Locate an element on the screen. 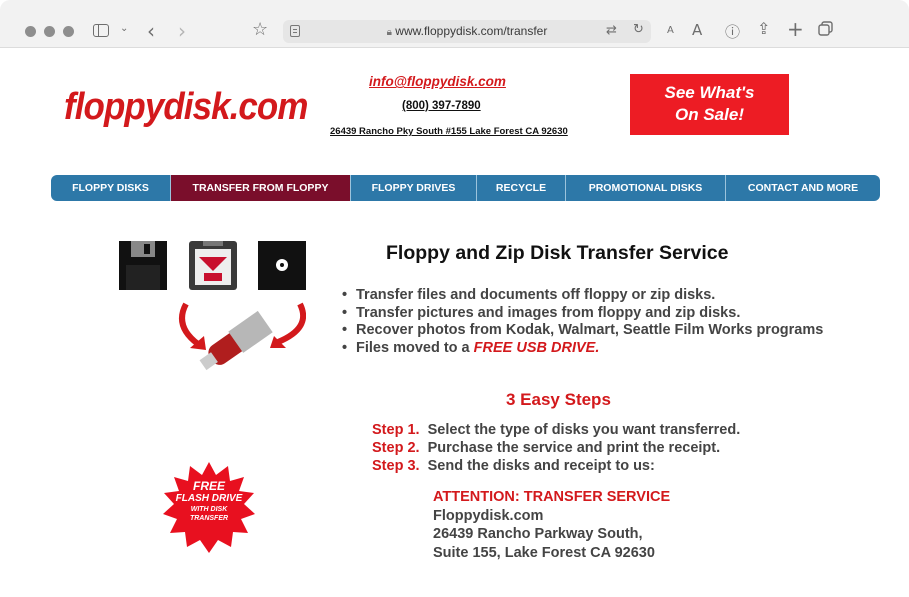 The height and width of the screenshot is (597, 909). address-line: 26439 Rancho Parkway South, is located at coordinates (538, 534).